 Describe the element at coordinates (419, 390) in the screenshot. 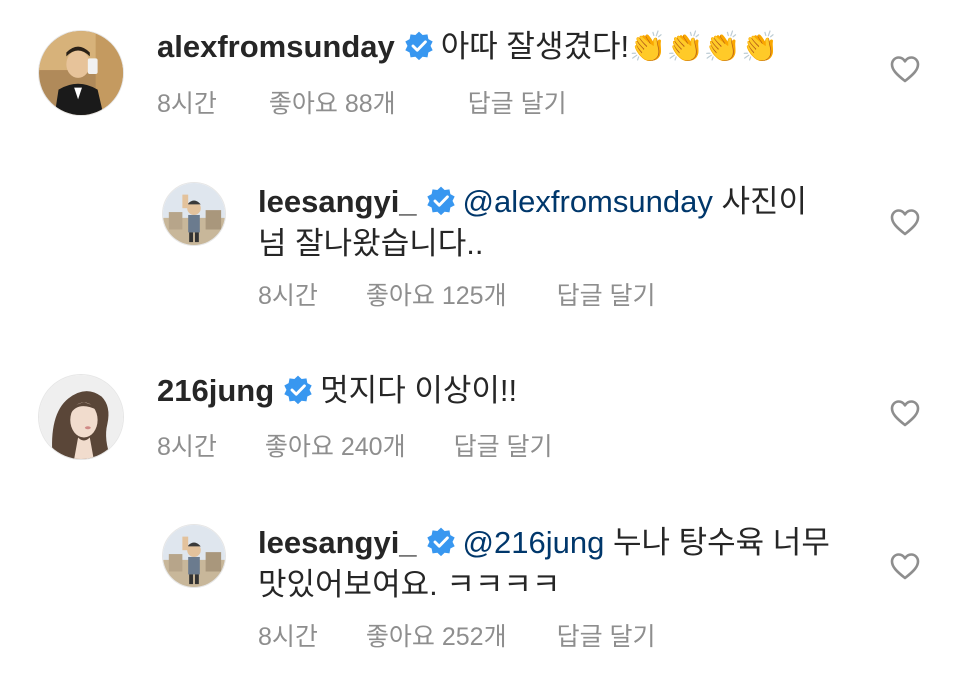

I see `comment-text: 멋지다 이상이!!` at that location.